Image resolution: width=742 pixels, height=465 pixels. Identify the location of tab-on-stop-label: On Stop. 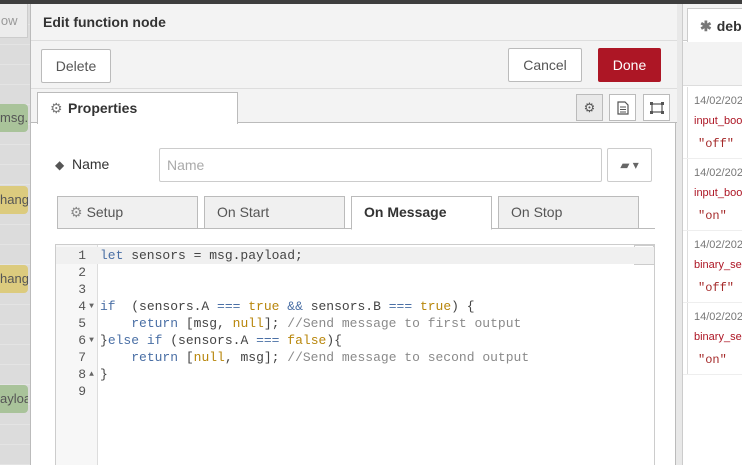
(537, 212).